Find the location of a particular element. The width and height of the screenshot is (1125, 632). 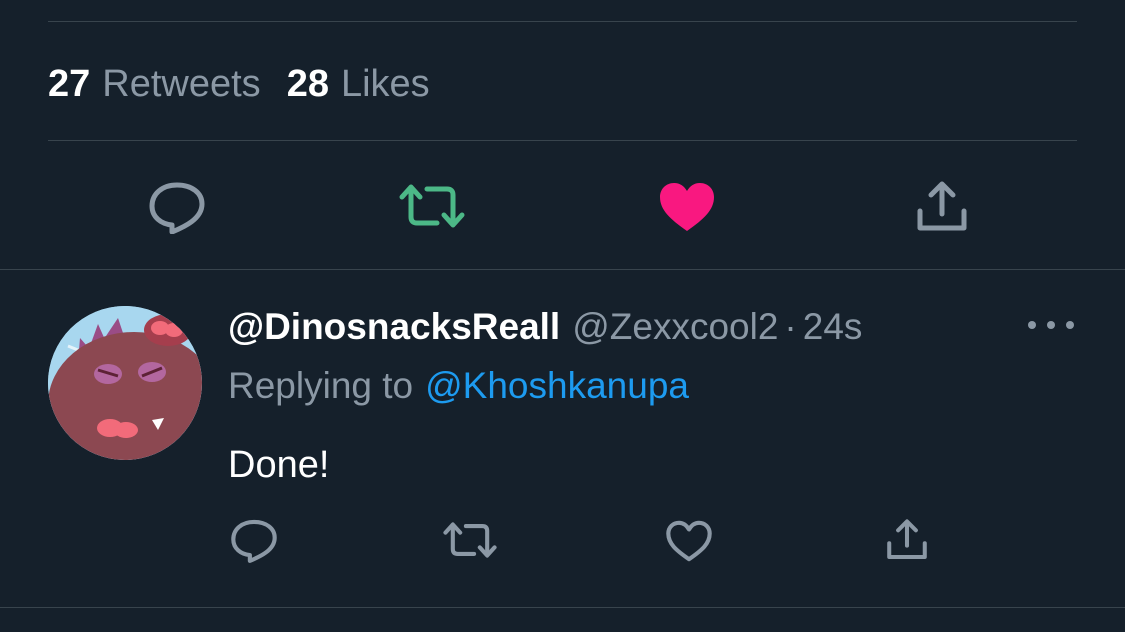

reply-bottom-divider is located at coordinates (562, 607).